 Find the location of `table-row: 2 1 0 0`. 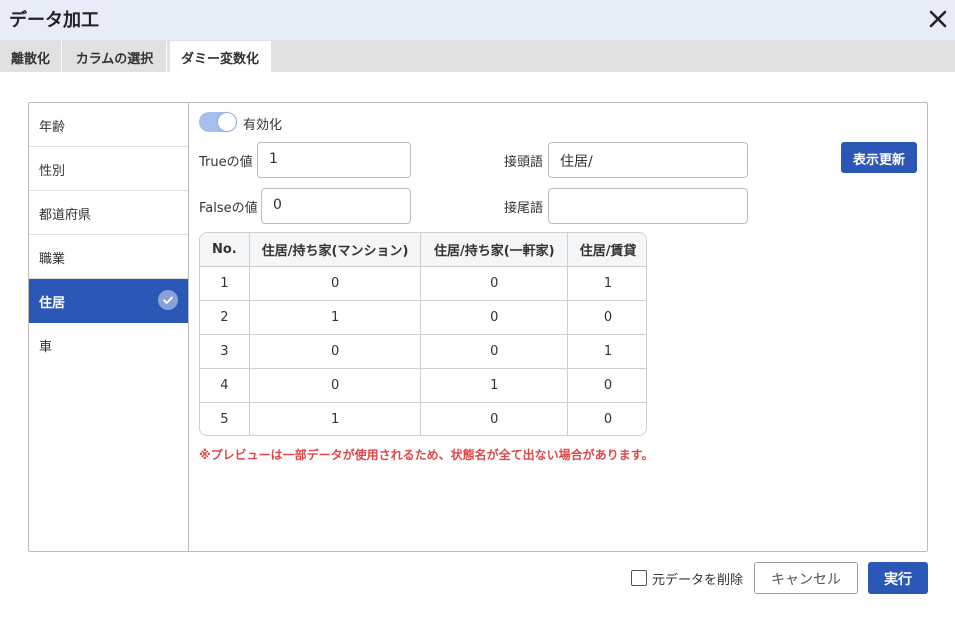

table-row: 2 1 0 0 is located at coordinates (423, 317).